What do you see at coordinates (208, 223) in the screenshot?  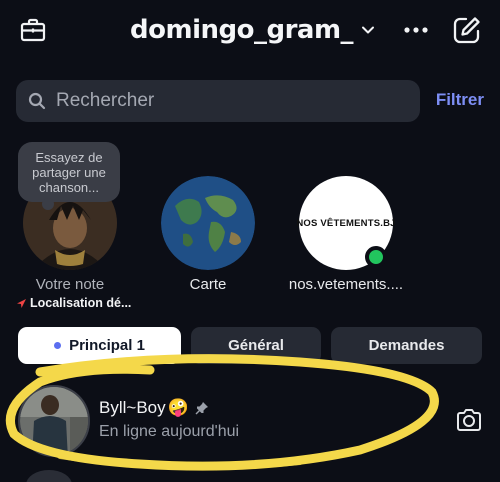 I see `map-globe-icon` at bounding box center [208, 223].